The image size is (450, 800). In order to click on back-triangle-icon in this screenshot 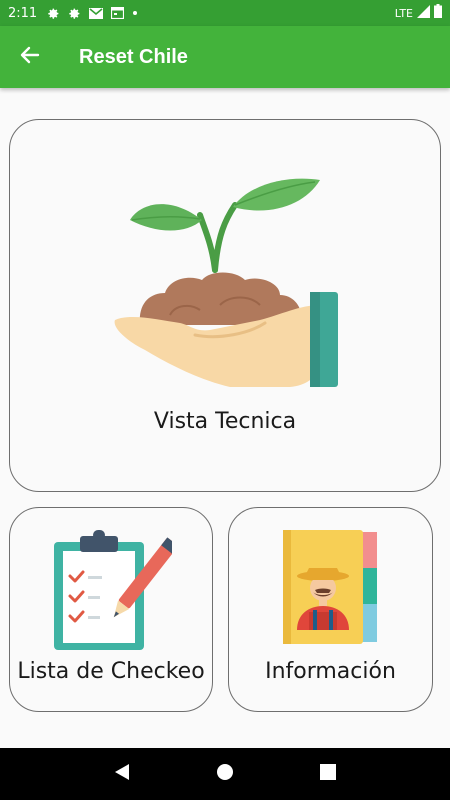, I will do `click(122, 774)`.